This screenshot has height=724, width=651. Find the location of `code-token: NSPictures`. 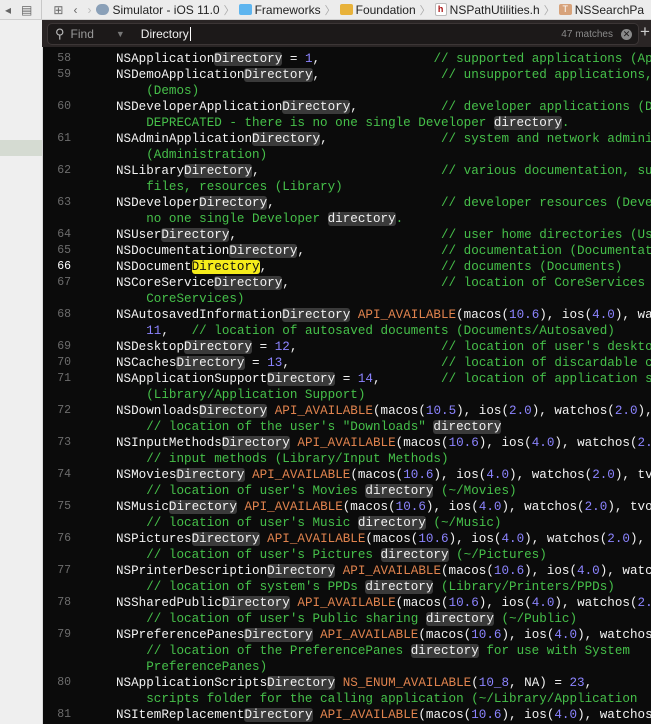

code-token: NSPictures is located at coordinates (154, 539).